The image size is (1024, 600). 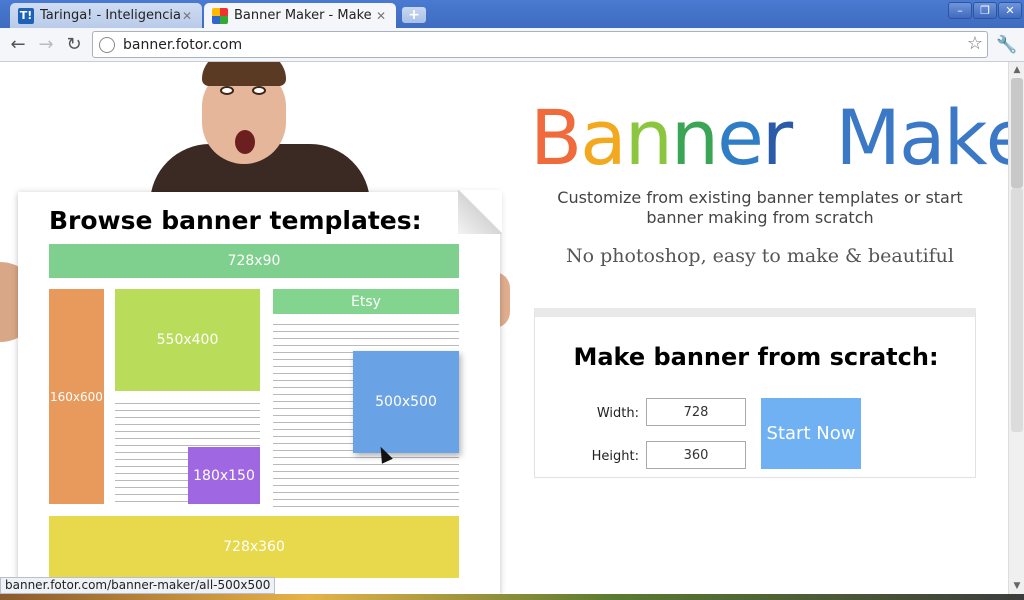 I want to click on width-label: Width:, so click(x=617, y=413).